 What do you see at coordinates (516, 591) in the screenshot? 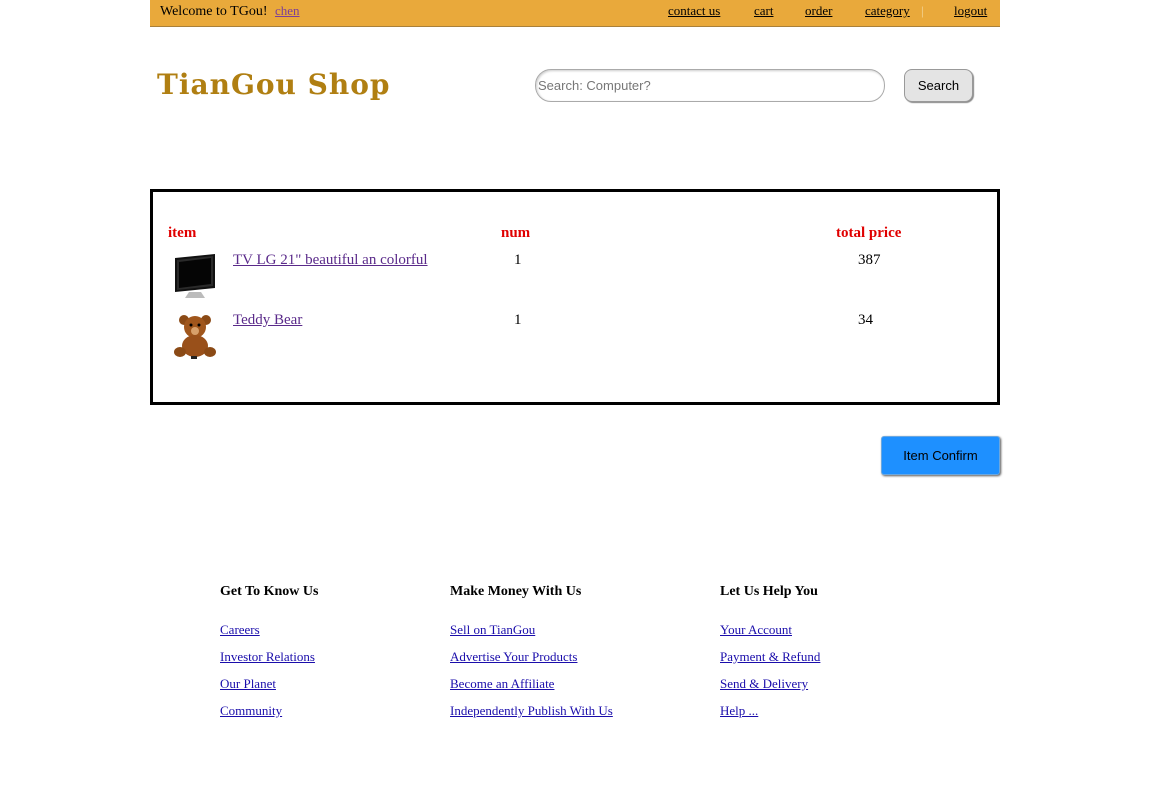
I see `footer-heading: Make Money With Us` at bounding box center [516, 591].